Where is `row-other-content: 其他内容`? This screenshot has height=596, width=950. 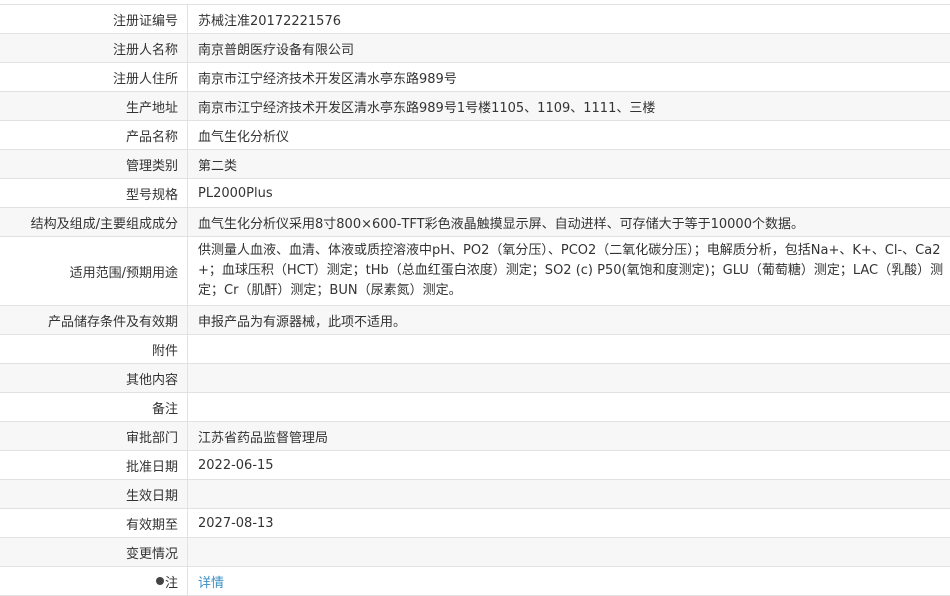
row-other-content: 其他内容 is located at coordinates (475, 378).